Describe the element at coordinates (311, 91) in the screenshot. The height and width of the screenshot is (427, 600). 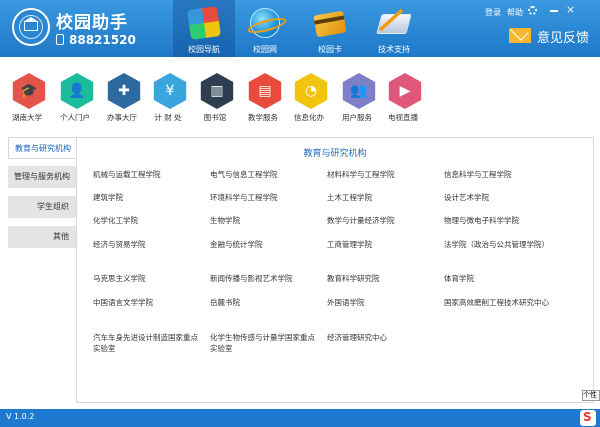
I see `pie-chart-icon: ◔` at that location.